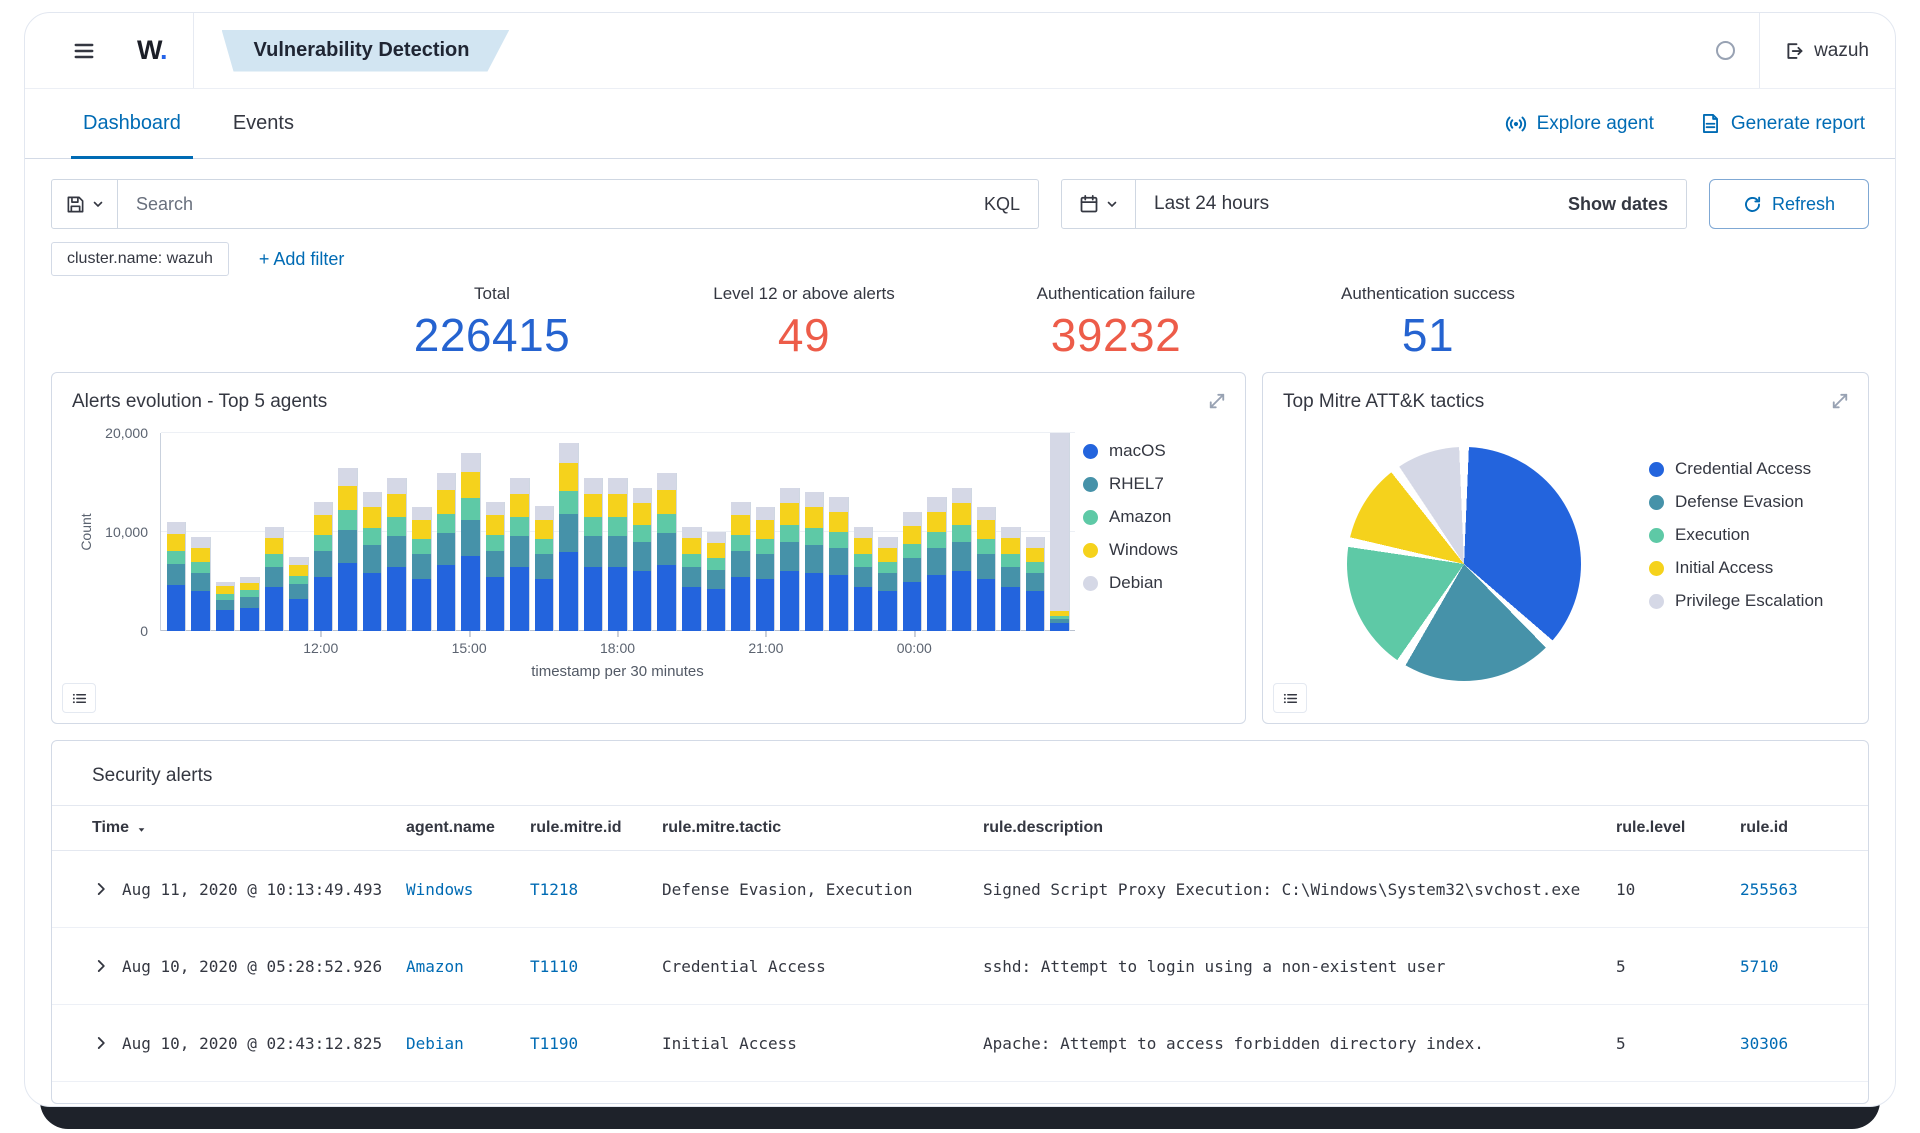  Describe the element at coordinates (667, 532) in the screenshot. I see `bar-19:00` at that location.